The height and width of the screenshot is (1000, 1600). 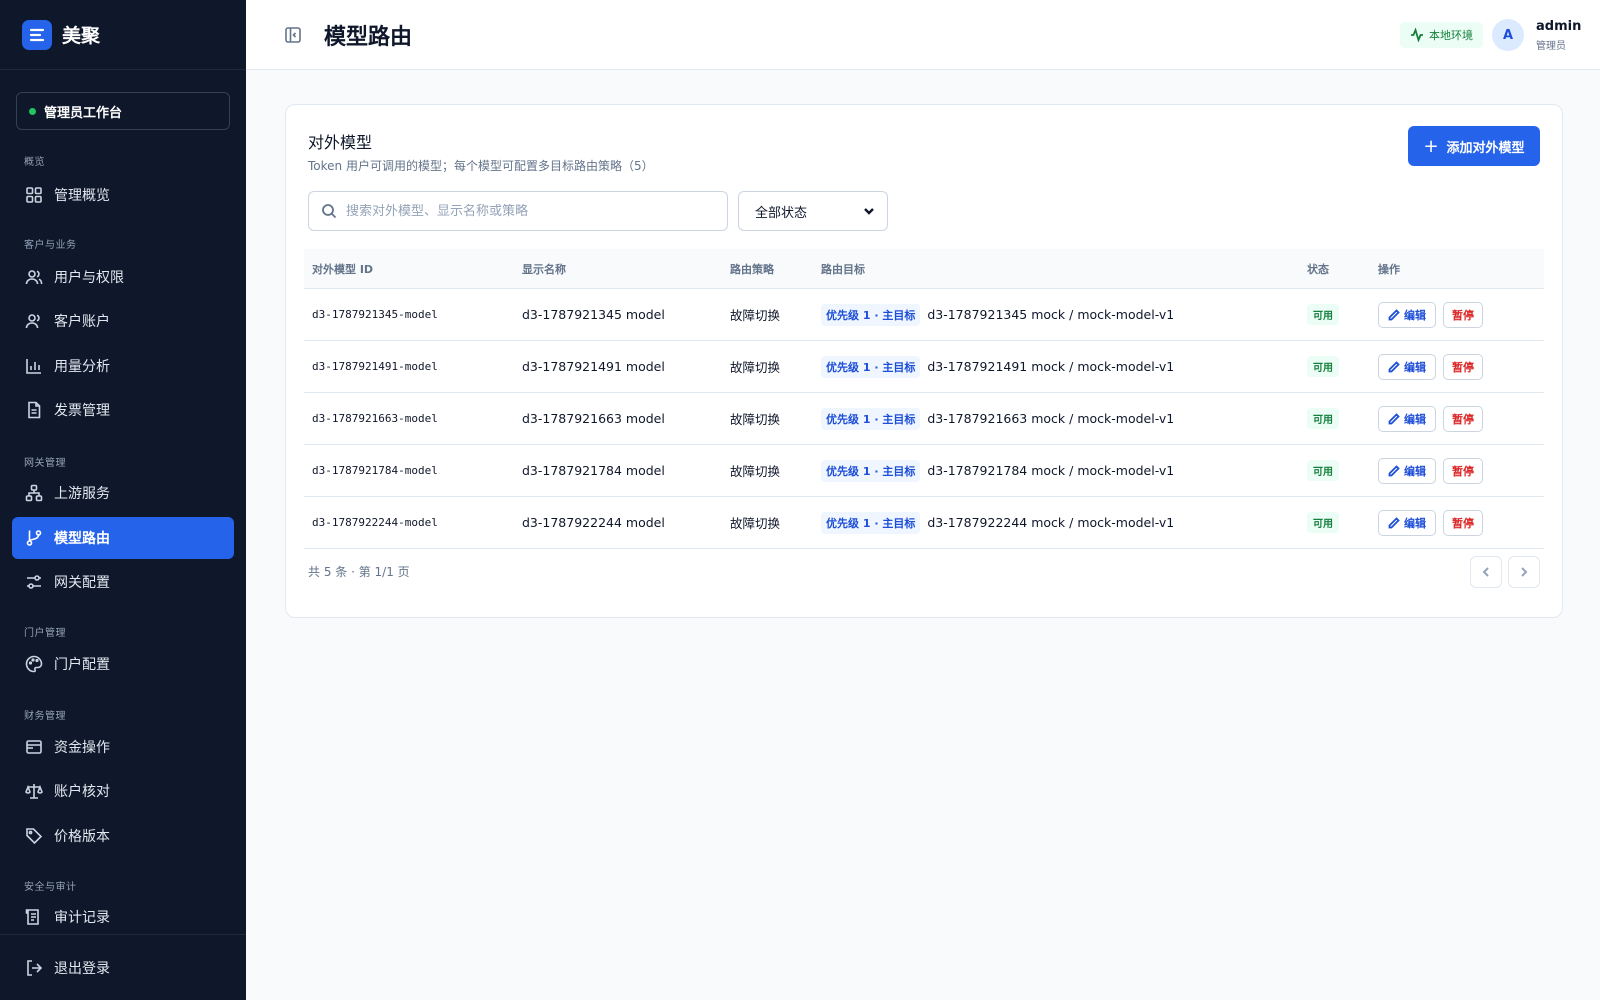 What do you see at coordinates (34, 538) in the screenshot?
I see `branch-icon` at bounding box center [34, 538].